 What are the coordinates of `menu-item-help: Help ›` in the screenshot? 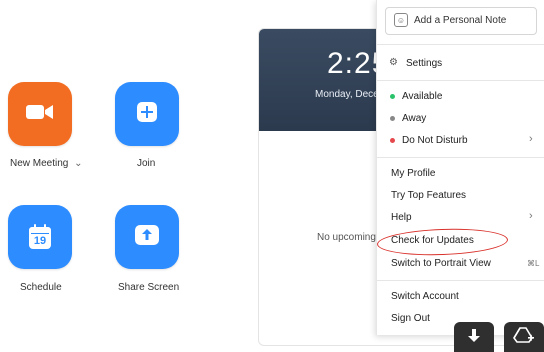 It's located at (460, 219).